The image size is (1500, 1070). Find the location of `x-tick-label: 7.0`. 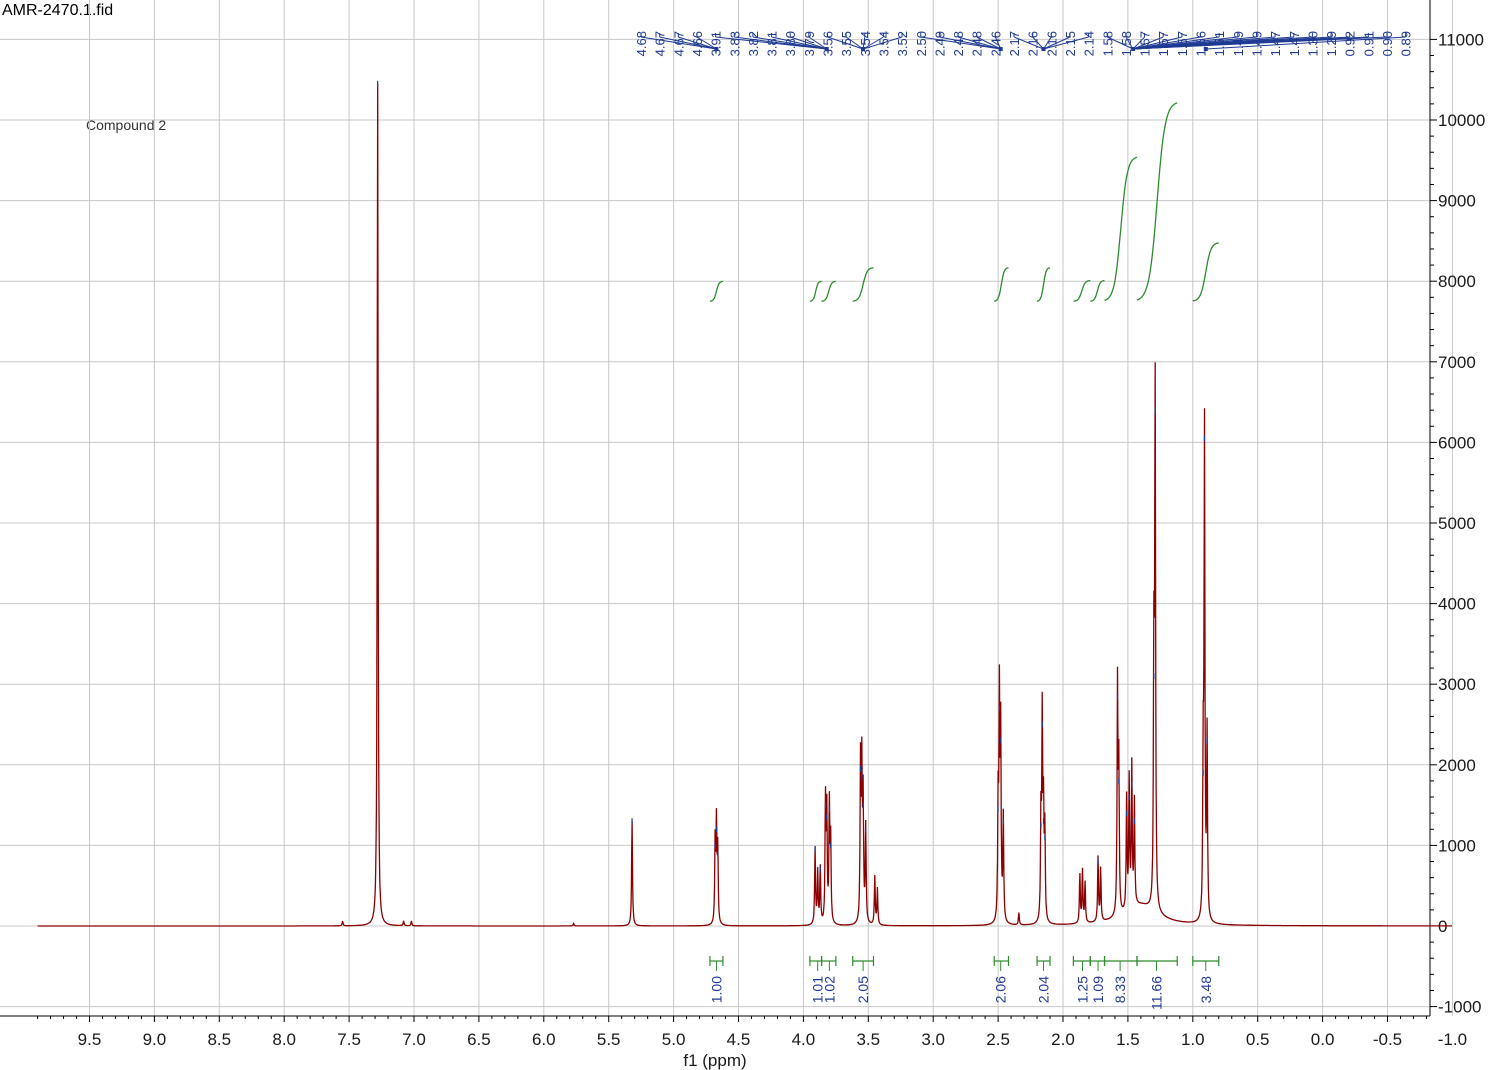

x-tick-label: 7.0 is located at coordinates (414, 1039).